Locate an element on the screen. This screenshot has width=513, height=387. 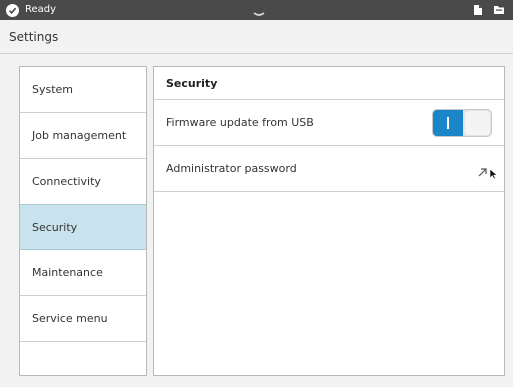
folder-icon is located at coordinates (499, 10).